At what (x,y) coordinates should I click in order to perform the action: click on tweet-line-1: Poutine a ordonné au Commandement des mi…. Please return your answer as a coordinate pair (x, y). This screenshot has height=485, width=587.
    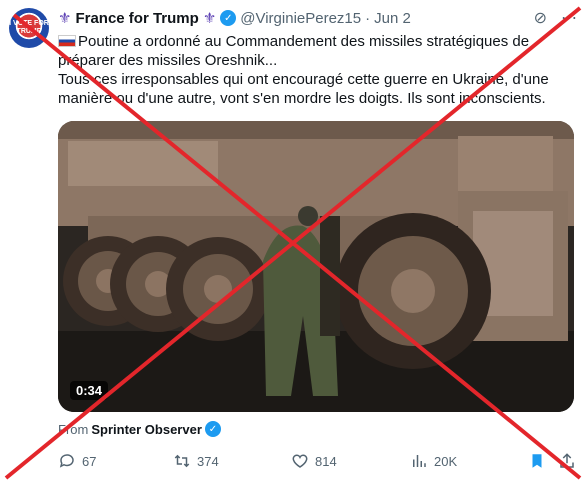
    Looking at the image, I should click on (294, 51).